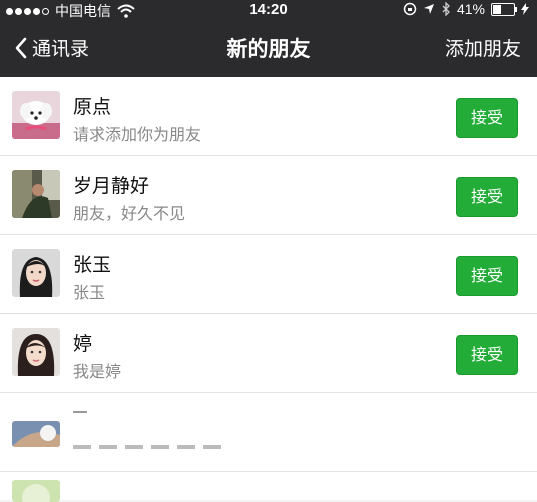  Describe the element at coordinates (504, 9) in the screenshot. I see `battery-icon` at that location.